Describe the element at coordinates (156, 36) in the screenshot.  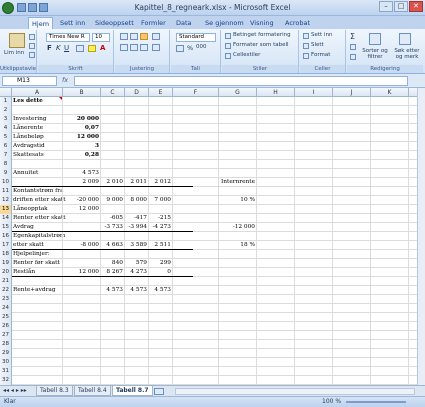
I see `wrap-text-icon` at that location.